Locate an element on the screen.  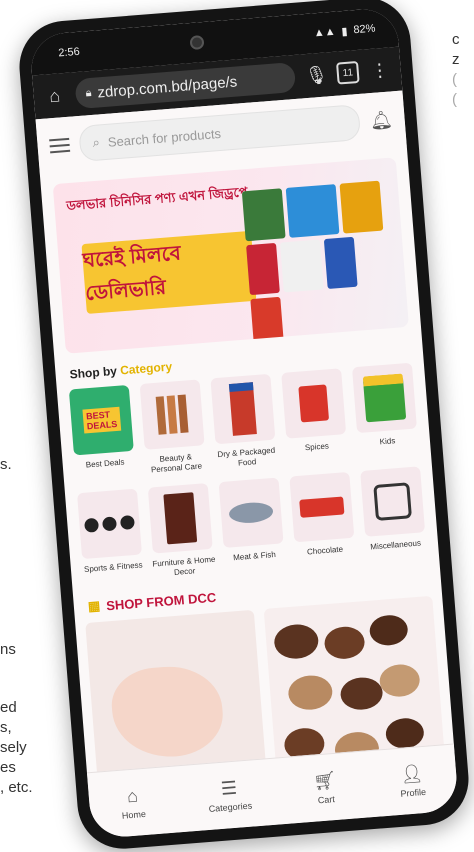
banner-headline: ডলভার চিনিসির পণ্য এখন জিড্রপে is located at coordinates (156, 199).